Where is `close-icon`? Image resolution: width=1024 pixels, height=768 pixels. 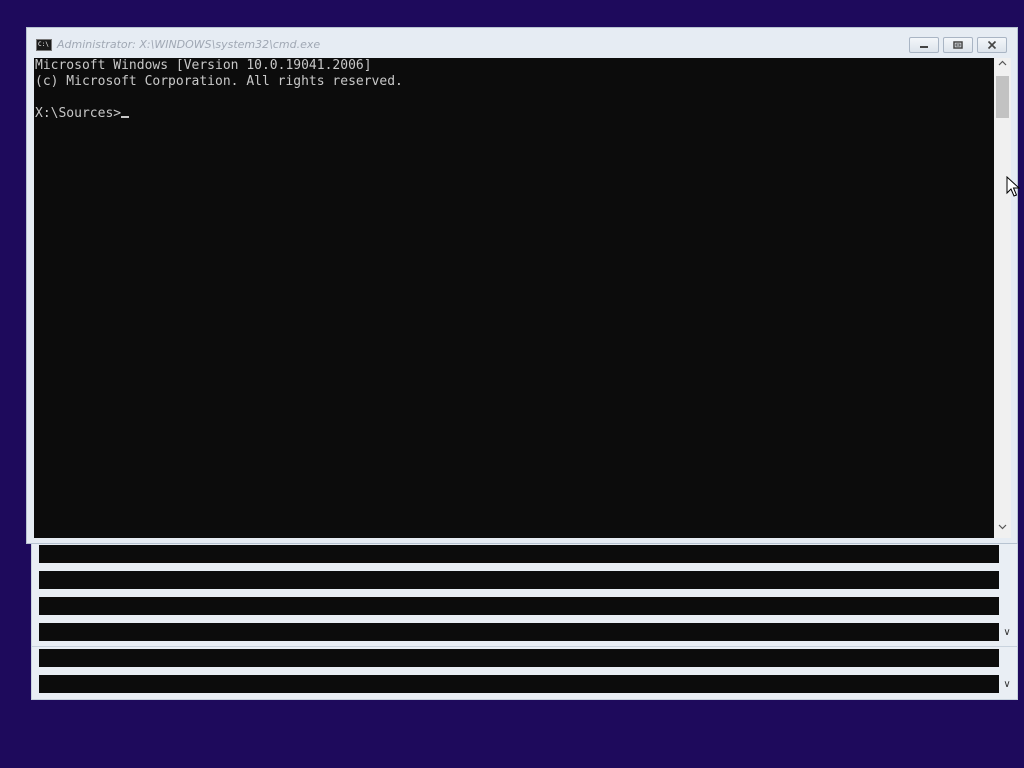
close-icon is located at coordinates (992, 45).